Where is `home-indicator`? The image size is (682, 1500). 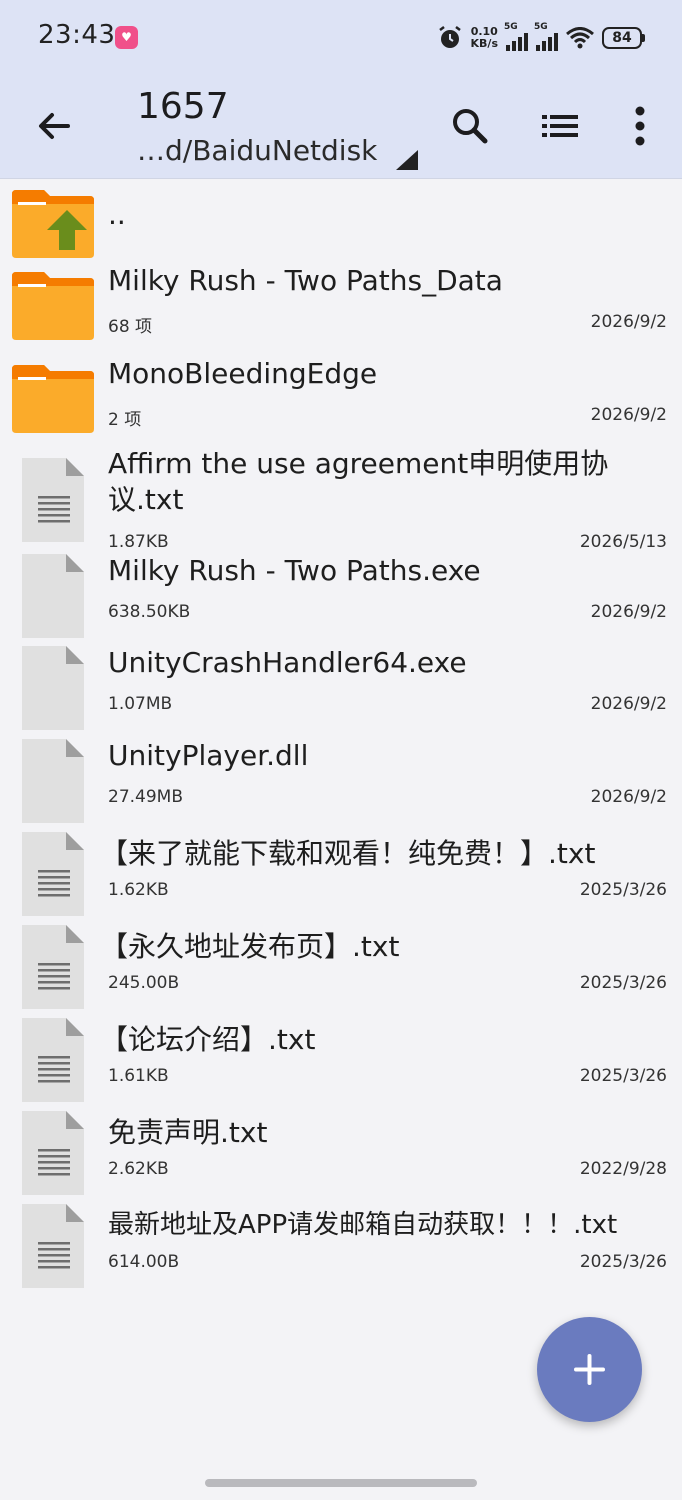
home-indicator is located at coordinates (341, 1483).